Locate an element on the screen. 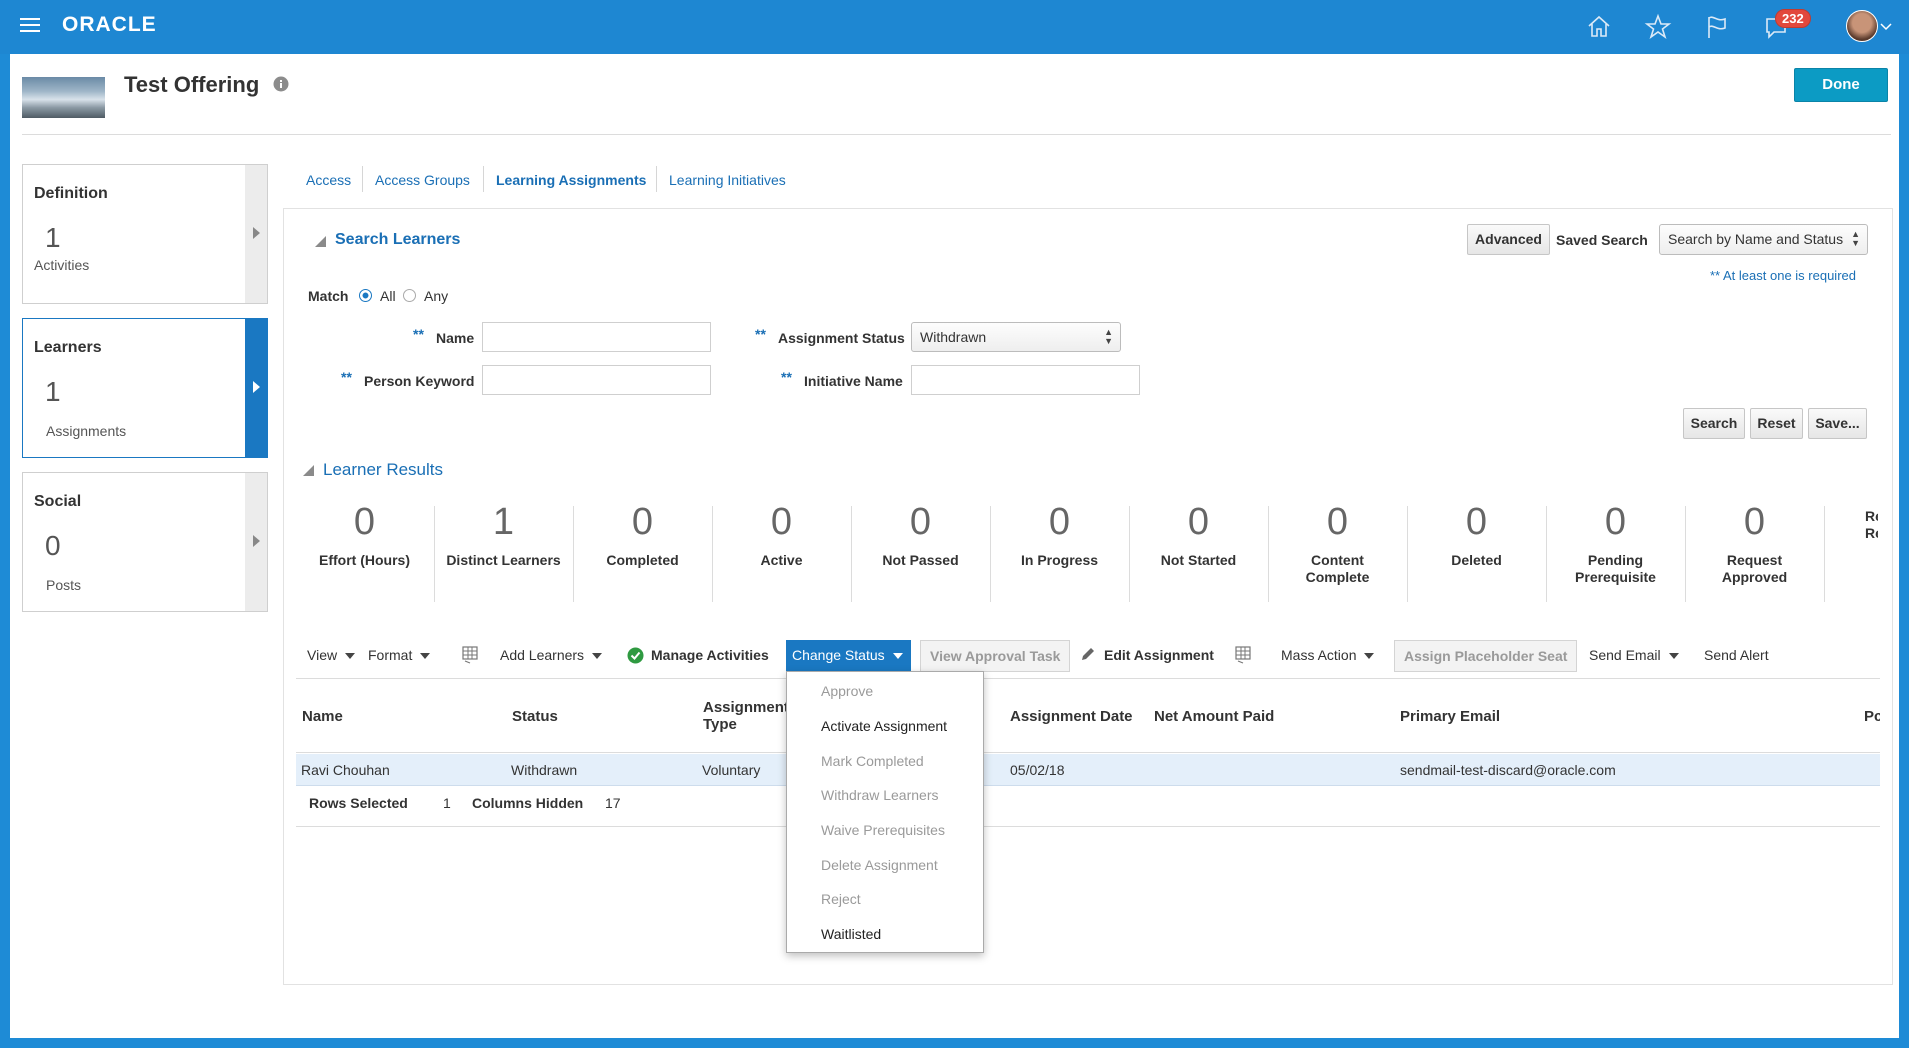 This screenshot has height=1048, width=1909. tab-learning-initiatives: Learning Initiatives is located at coordinates (727, 180).